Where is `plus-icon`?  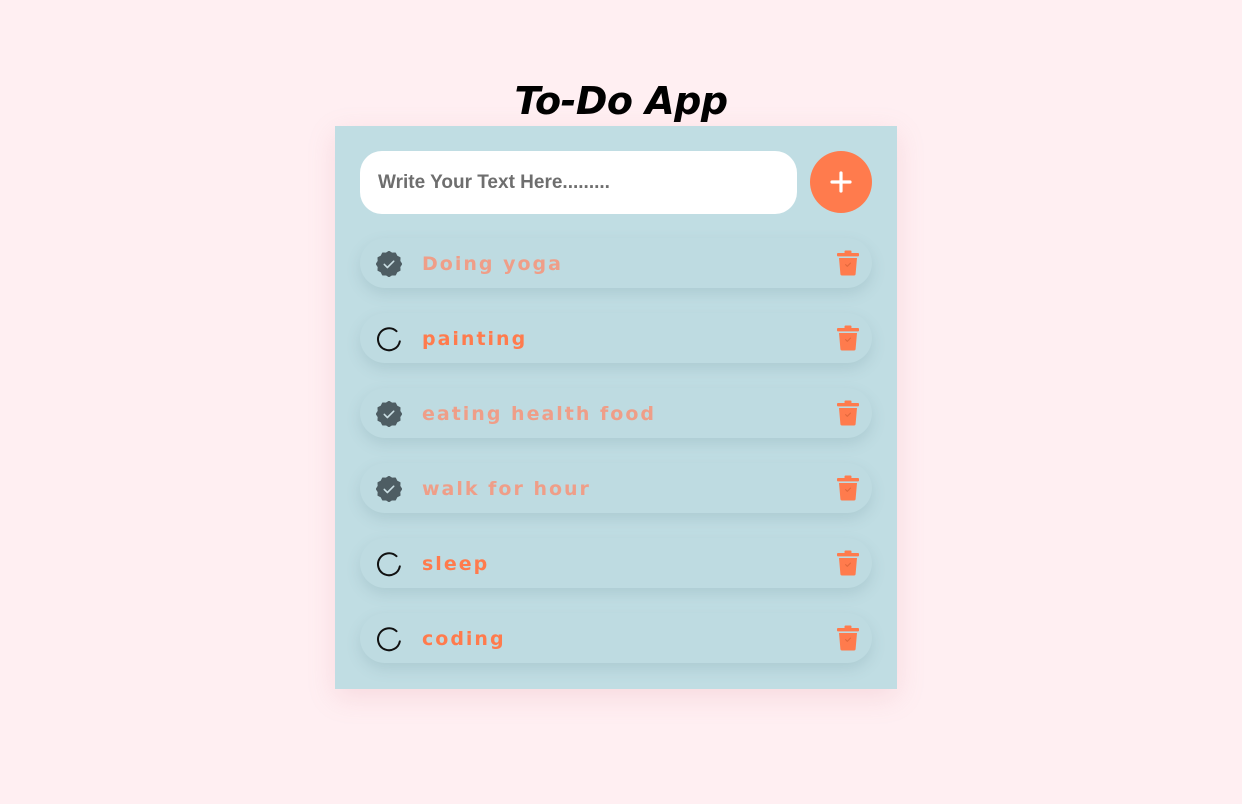 plus-icon is located at coordinates (841, 182).